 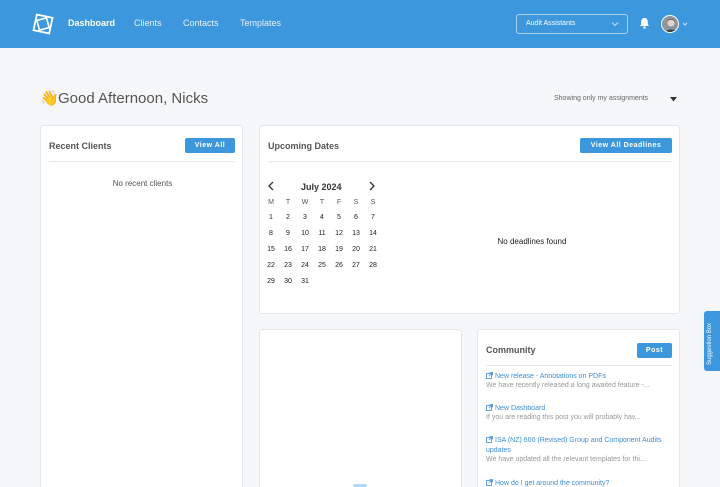 I want to click on calendar-day: 9, so click(x=288, y=233).